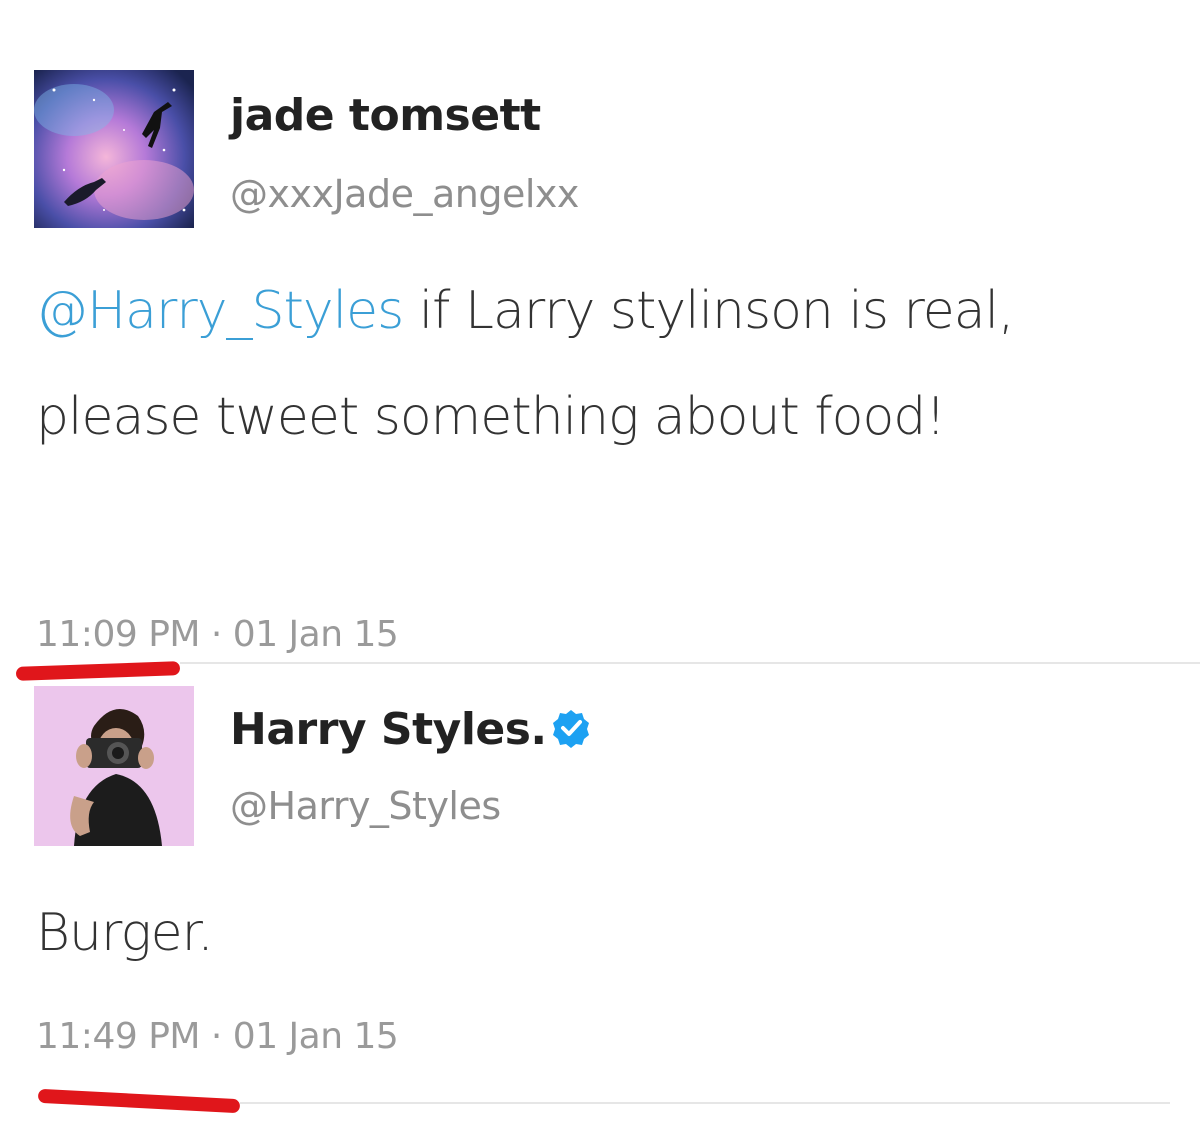  What do you see at coordinates (404, 194) in the screenshot?
I see `user-handle: @xxxJade_angelxx` at bounding box center [404, 194].